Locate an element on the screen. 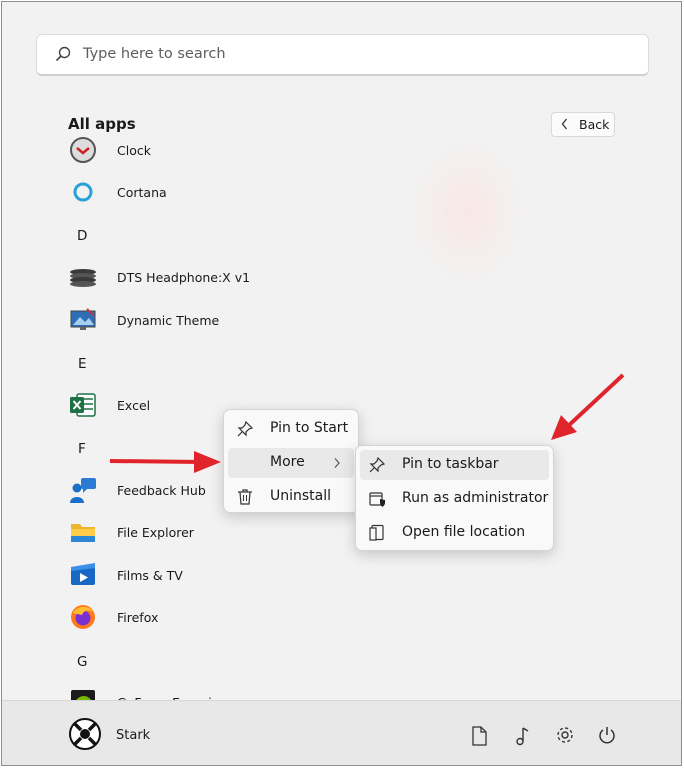  arrow-to-pin-to-taskbar is located at coordinates (588, 406).